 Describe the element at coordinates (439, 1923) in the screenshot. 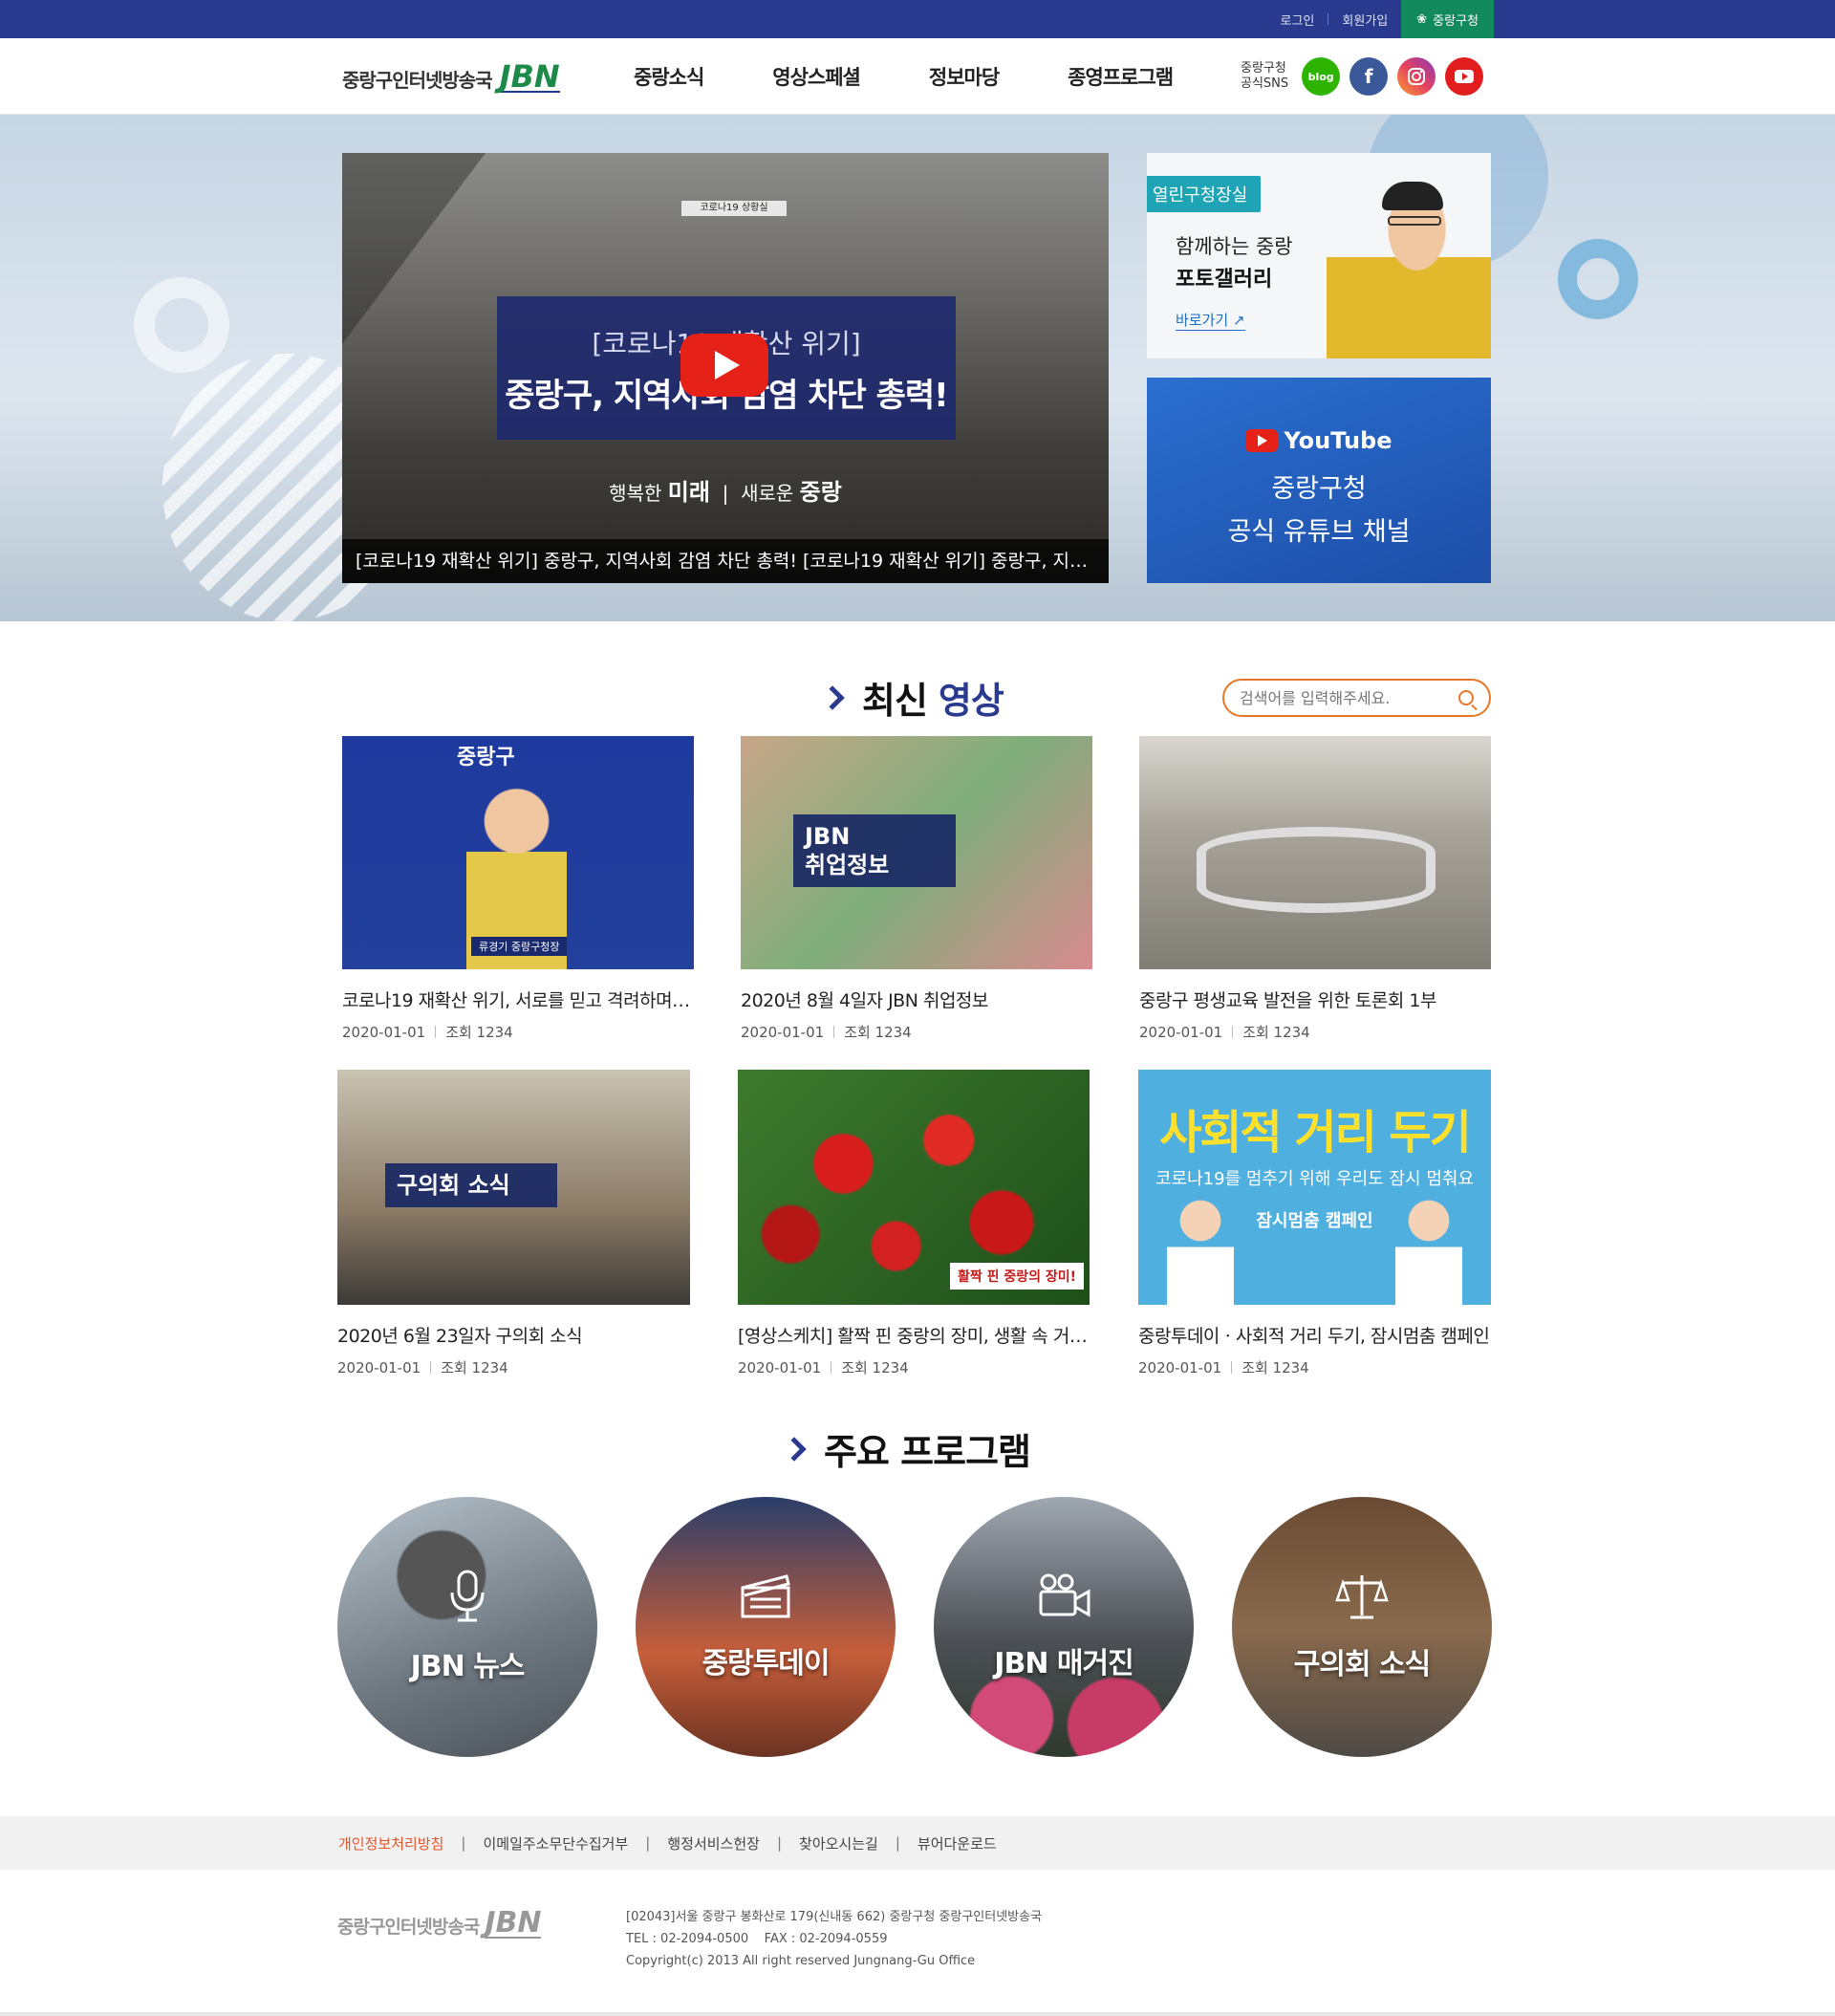

I see `footer-logo: 중랑구인터넷방송국 JBN` at that location.